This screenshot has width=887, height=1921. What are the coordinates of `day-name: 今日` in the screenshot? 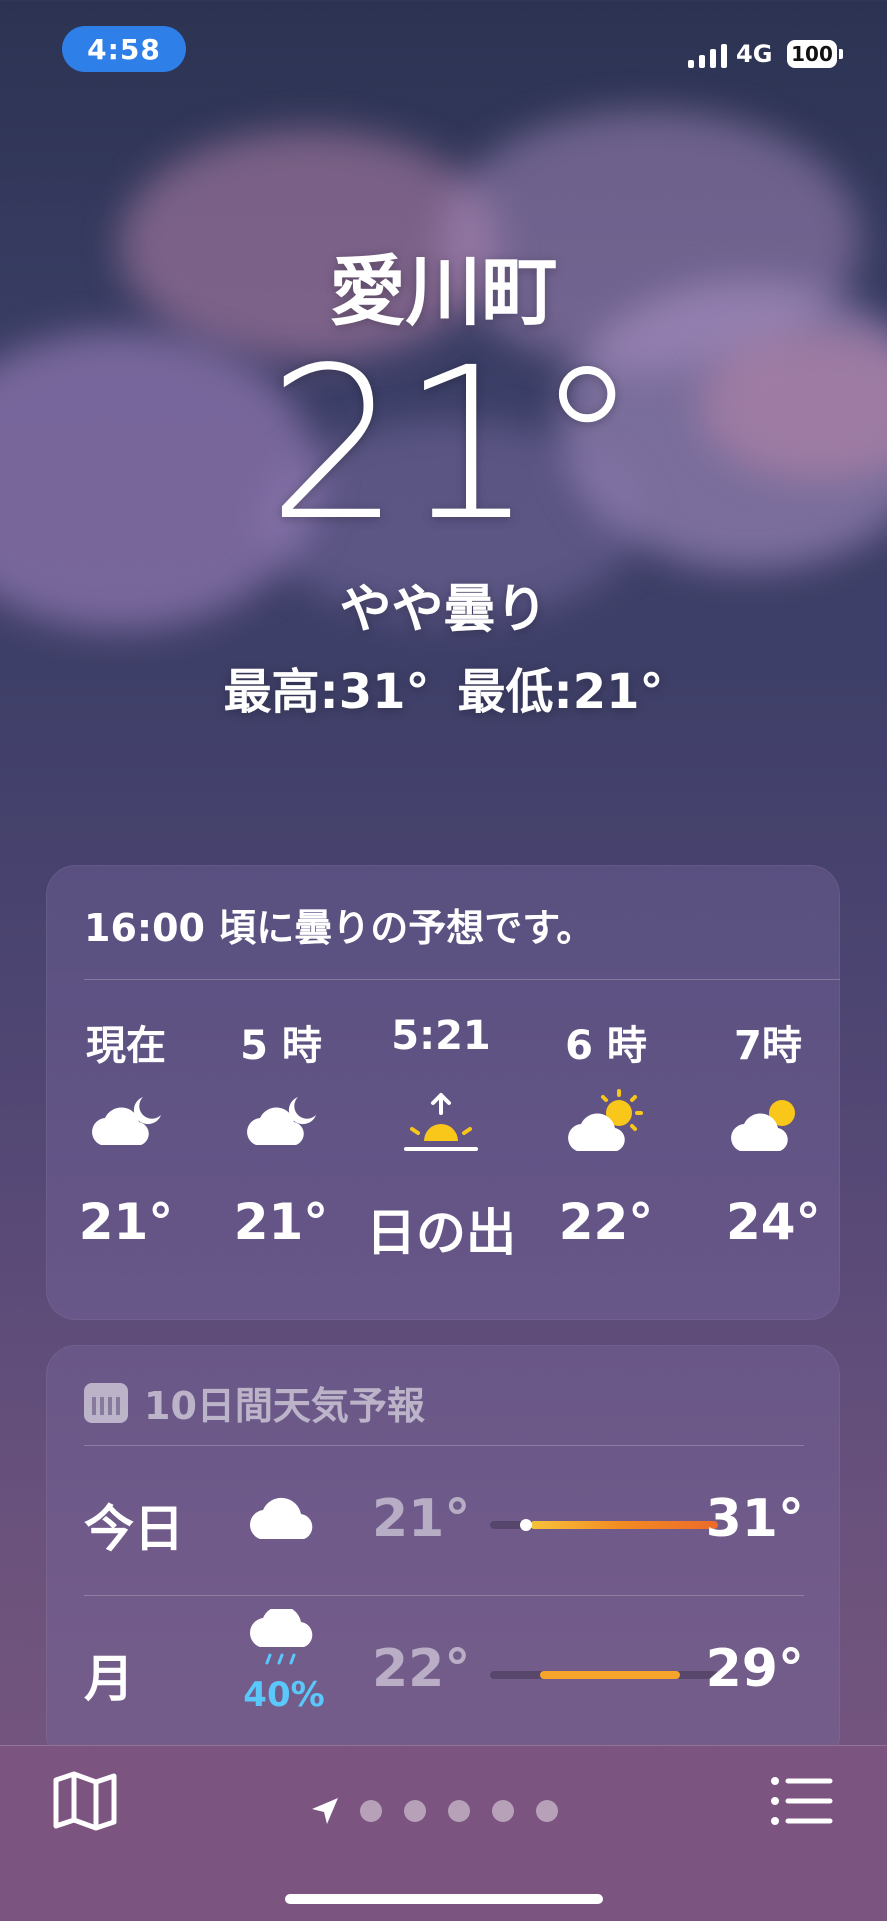 It's located at (134, 1529).